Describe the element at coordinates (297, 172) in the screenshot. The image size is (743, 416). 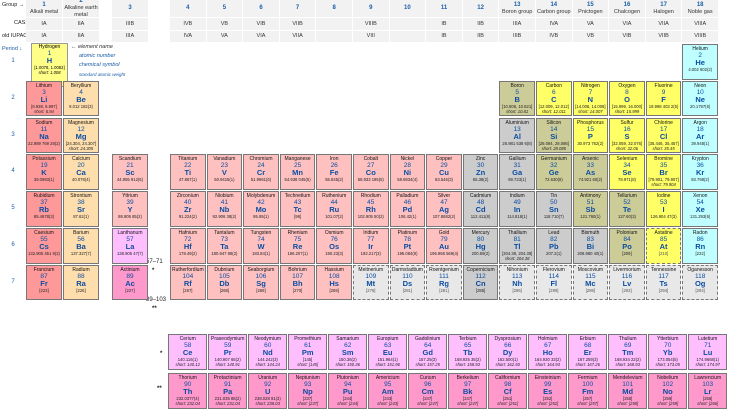
I see `element-mn: Manganese 25 Mn 54.938 045(5)` at that location.